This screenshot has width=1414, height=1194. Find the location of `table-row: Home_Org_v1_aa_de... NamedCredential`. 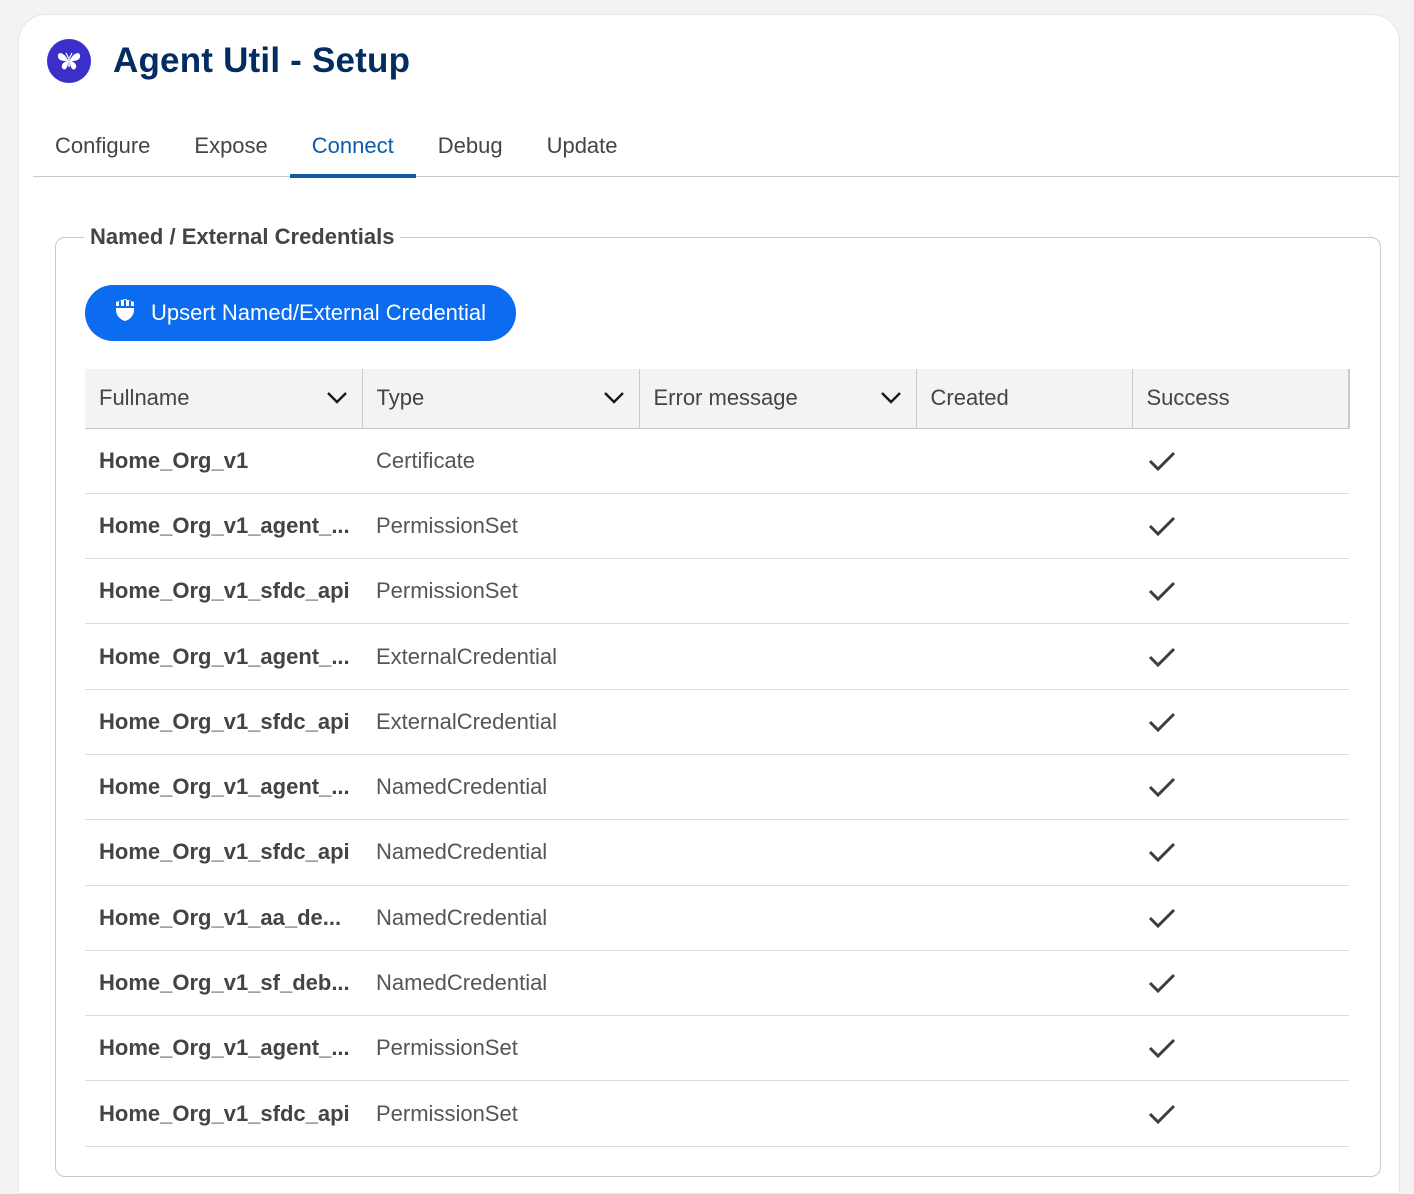

table-row: Home_Org_v1_aa_de... NamedCredential is located at coordinates (717, 918).